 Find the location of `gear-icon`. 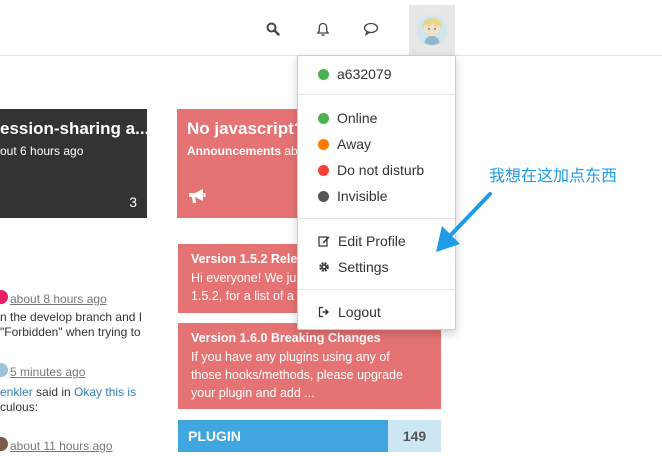

gear-icon is located at coordinates (324, 267).